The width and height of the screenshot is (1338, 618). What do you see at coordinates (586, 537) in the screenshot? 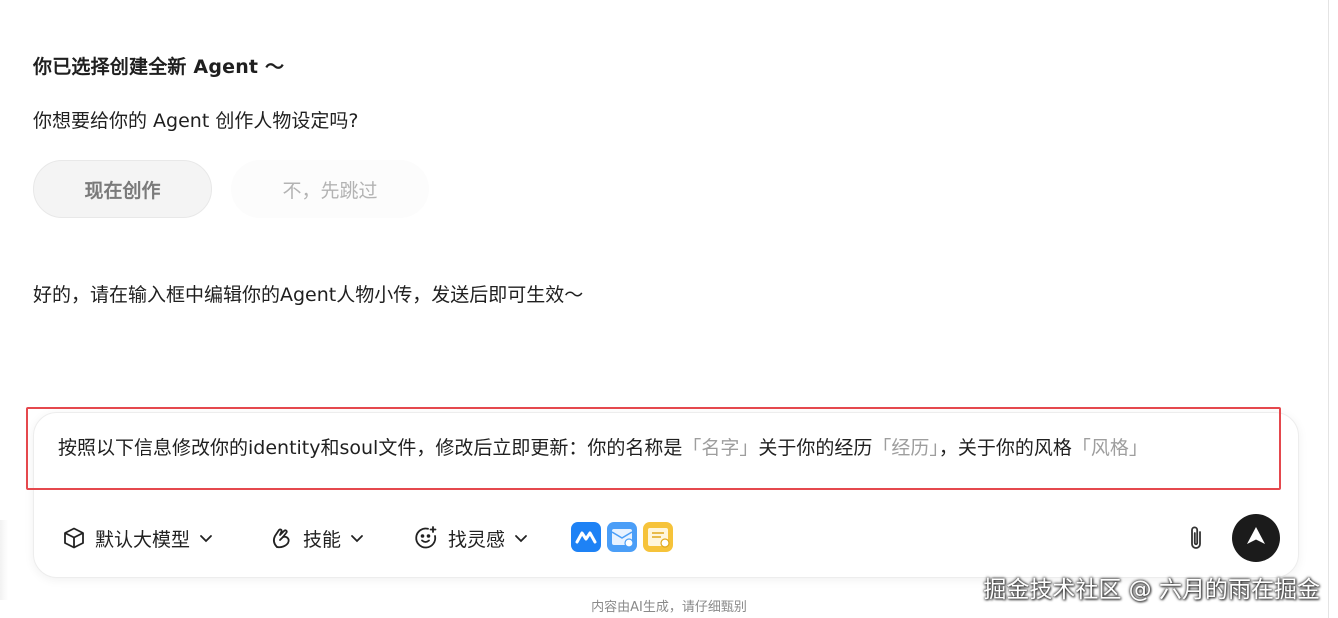
I see `app-icon-blue` at bounding box center [586, 537].